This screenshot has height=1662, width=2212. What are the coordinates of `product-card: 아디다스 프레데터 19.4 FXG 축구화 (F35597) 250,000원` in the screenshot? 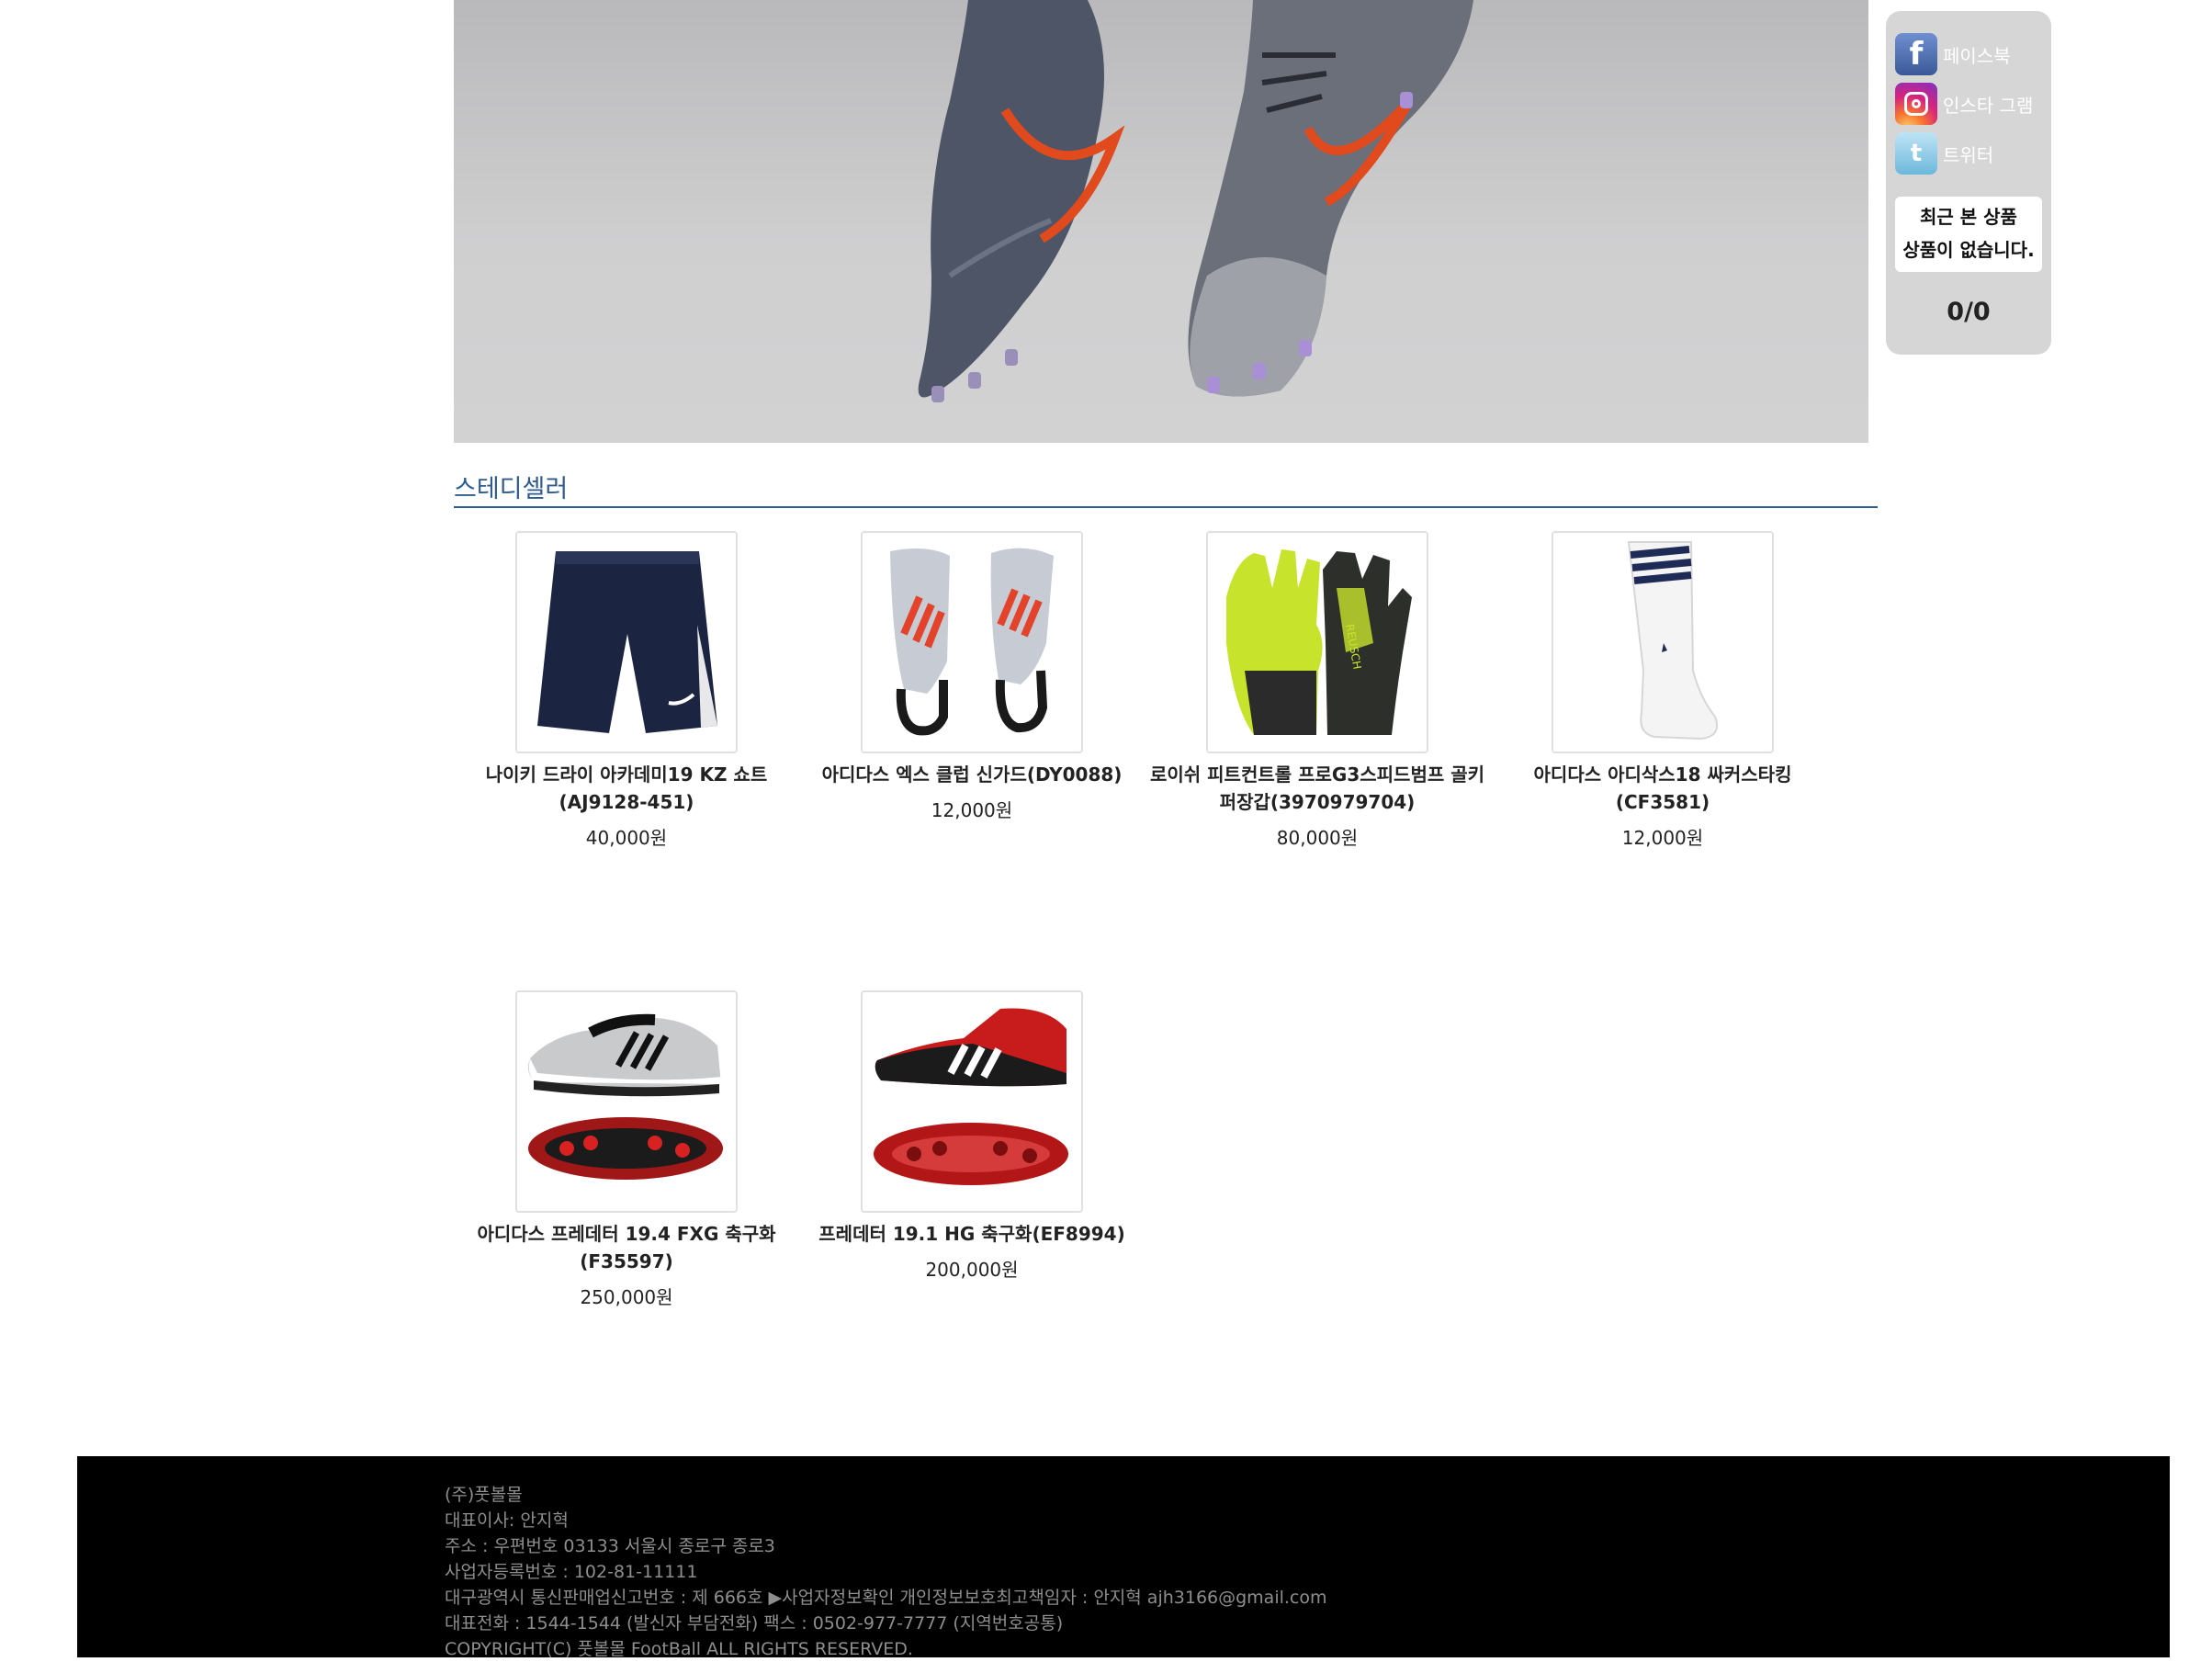 It's located at (626, 1149).